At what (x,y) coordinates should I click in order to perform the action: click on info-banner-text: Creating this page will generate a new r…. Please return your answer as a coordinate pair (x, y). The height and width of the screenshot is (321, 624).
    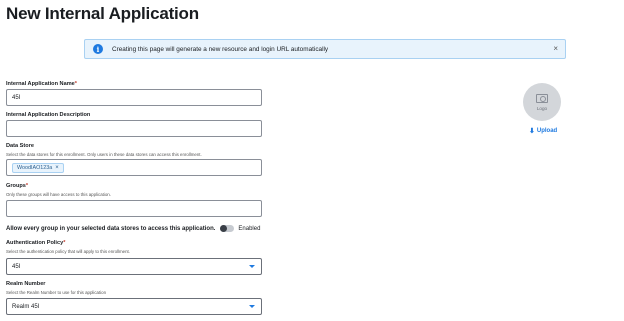
    Looking at the image, I should click on (220, 49).